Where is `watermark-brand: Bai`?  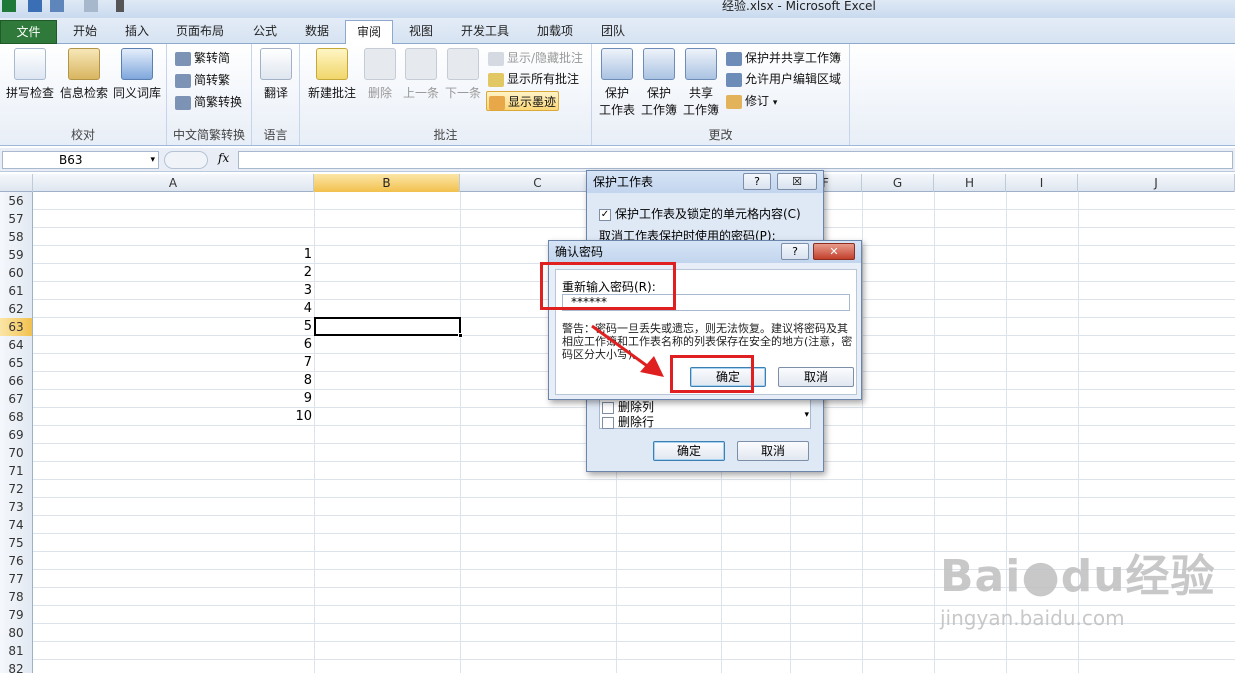
watermark-brand: Bai is located at coordinates (981, 576).